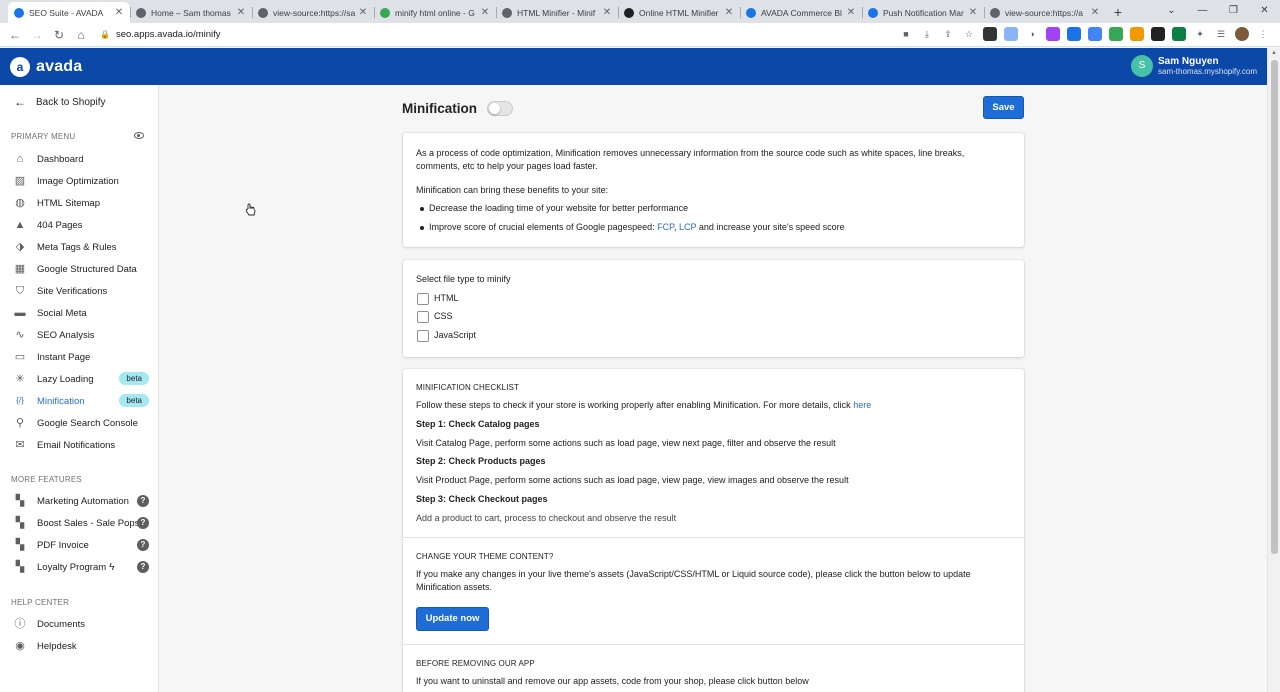  What do you see at coordinates (1264, 11) in the screenshot?
I see `close-window-icon: ✕` at bounding box center [1264, 11].